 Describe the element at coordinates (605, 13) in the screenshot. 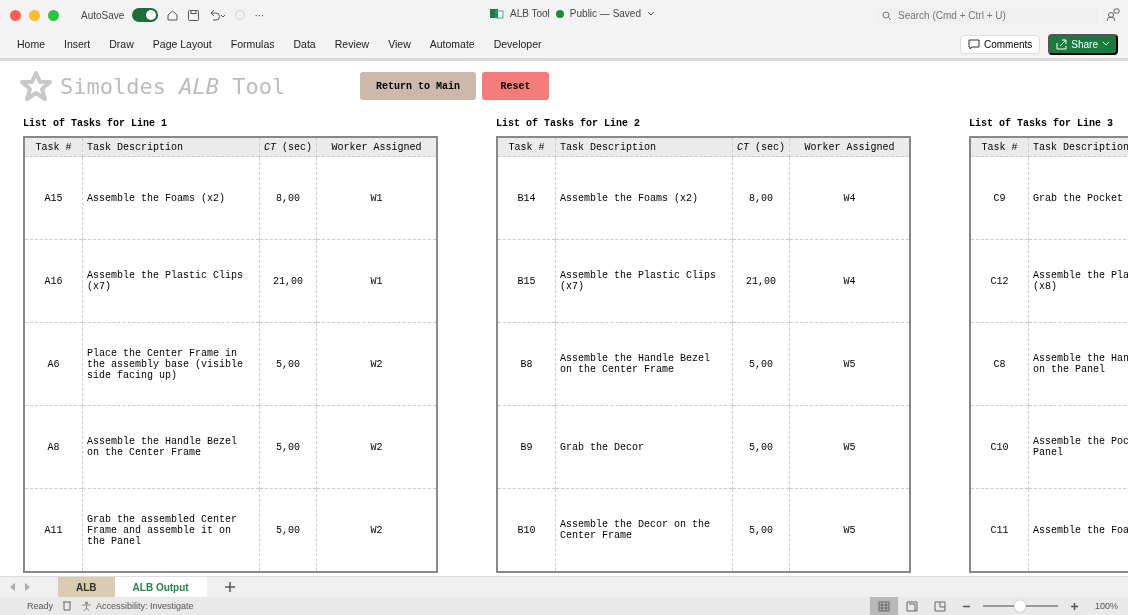

I see `document-status: Public — Saved` at that location.